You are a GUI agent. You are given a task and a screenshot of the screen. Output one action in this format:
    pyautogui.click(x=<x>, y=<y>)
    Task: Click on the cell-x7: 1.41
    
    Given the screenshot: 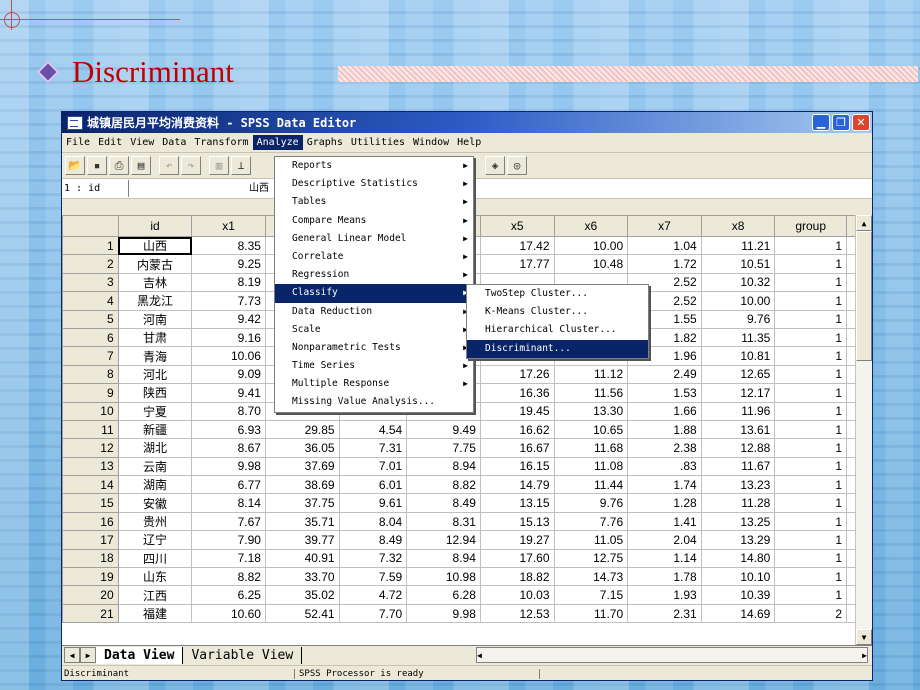 What is the action you would take?
    pyautogui.click(x=664, y=521)
    